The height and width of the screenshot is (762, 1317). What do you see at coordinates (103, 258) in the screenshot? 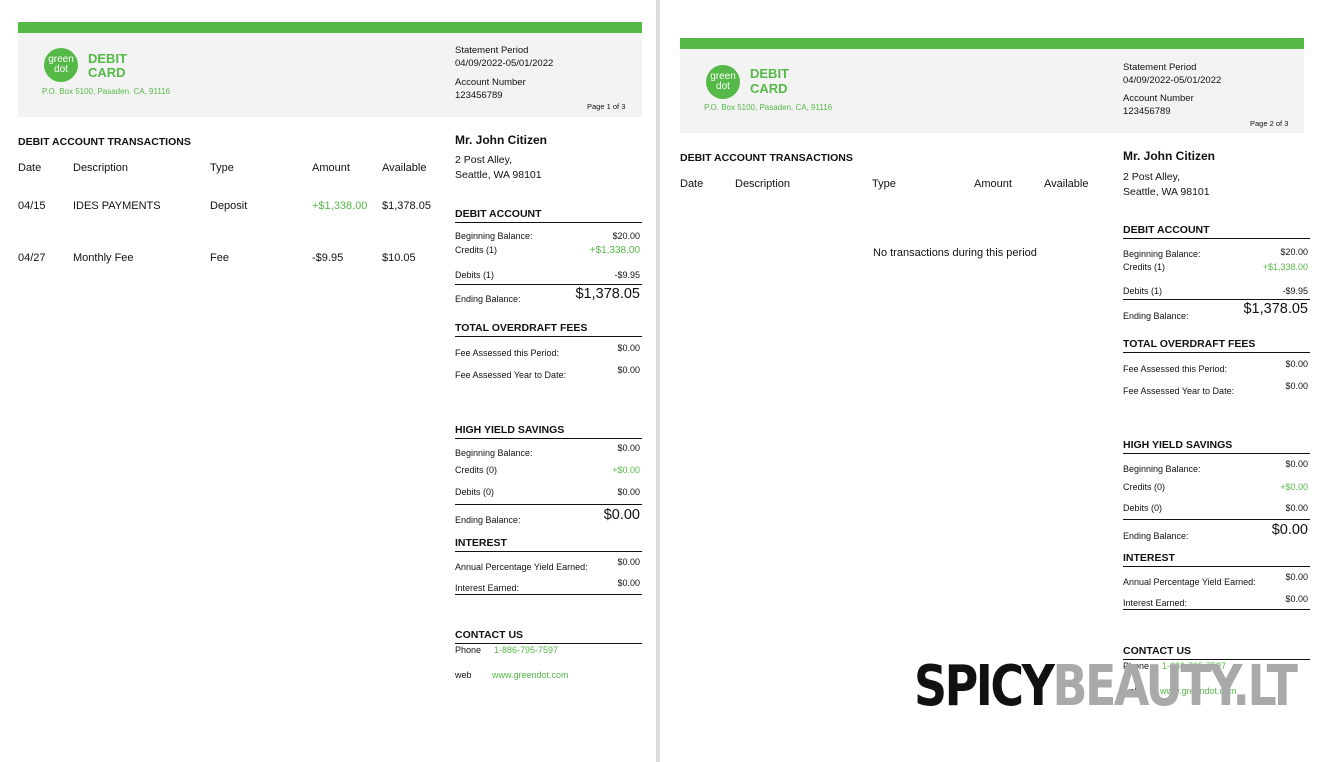
I see `row-description: Monthly Fee` at bounding box center [103, 258].